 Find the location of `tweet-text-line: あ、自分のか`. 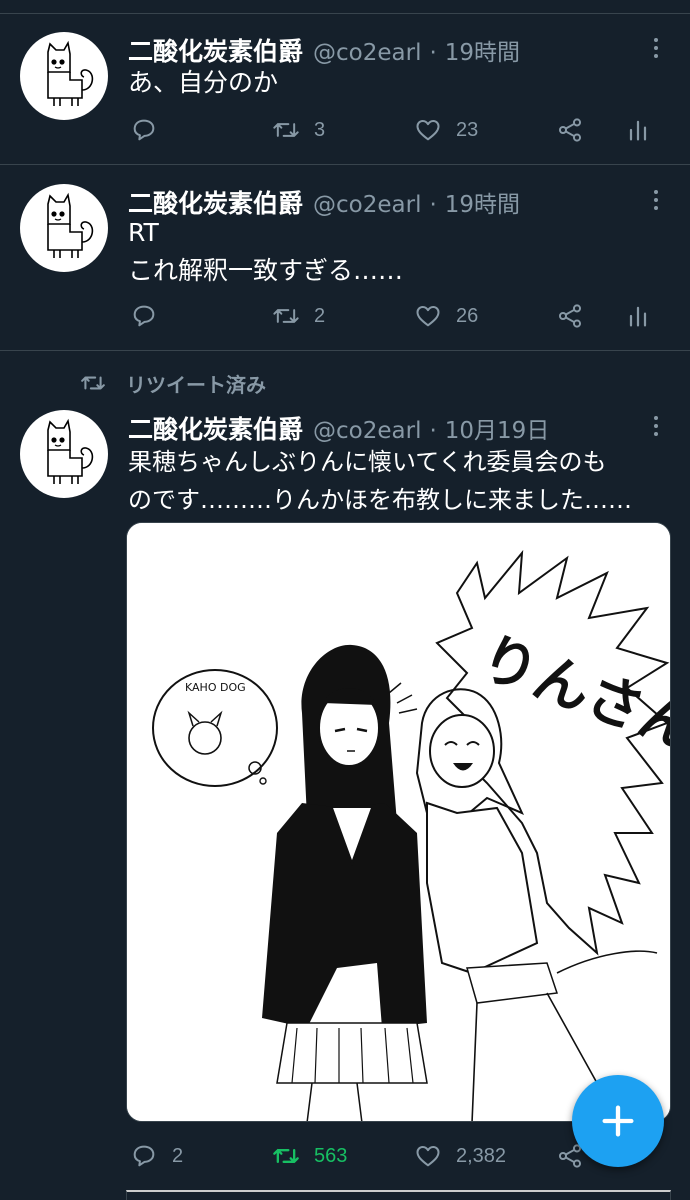

tweet-text-line: あ、自分のか is located at coordinates (203, 82).